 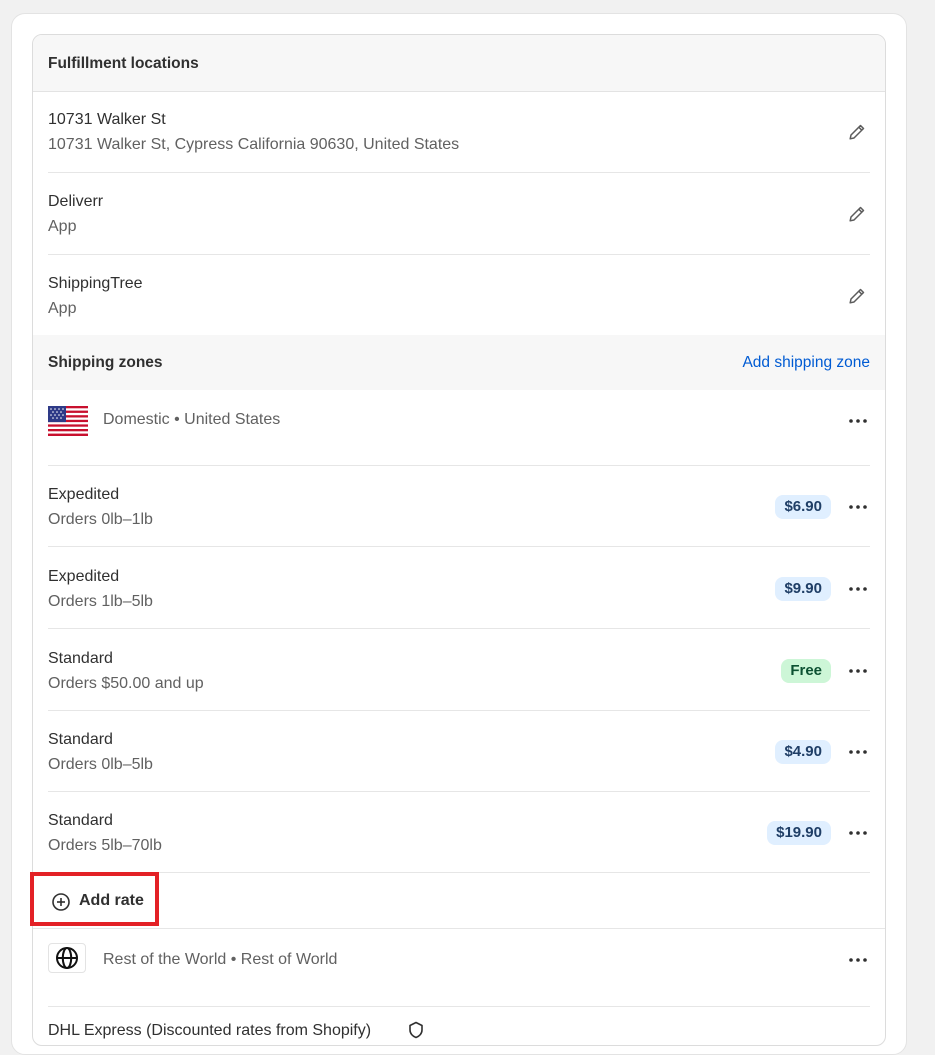 What do you see at coordinates (459, 670) in the screenshot?
I see `rate-row: Standard Orders $50.00 and up Free` at bounding box center [459, 670].